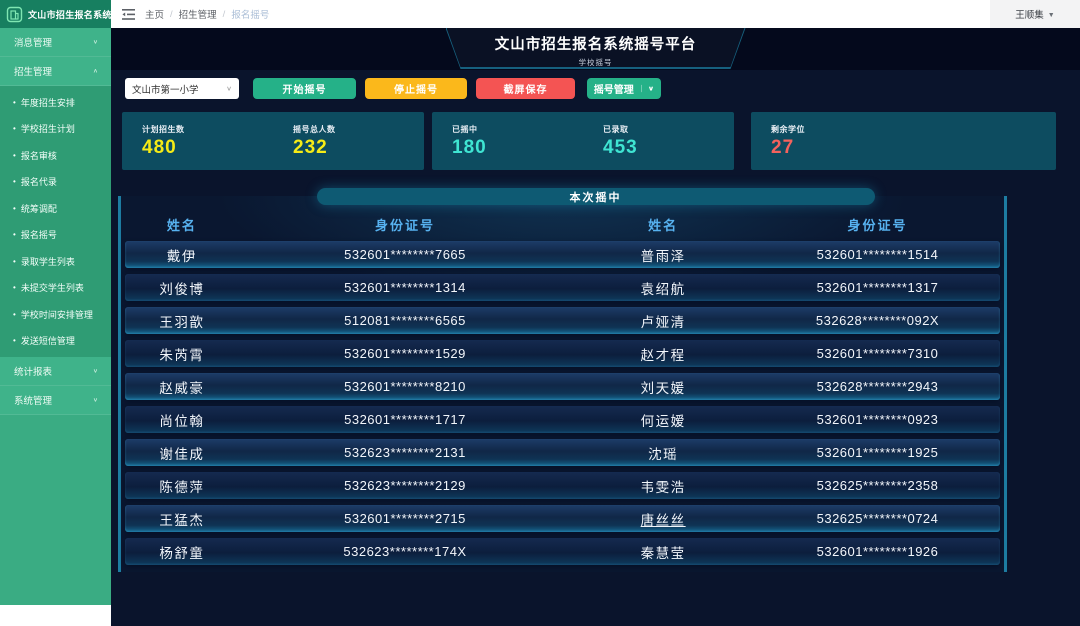 The width and height of the screenshot is (1080, 626). I want to click on user-caret-icon: ▼, so click(1051, 15).